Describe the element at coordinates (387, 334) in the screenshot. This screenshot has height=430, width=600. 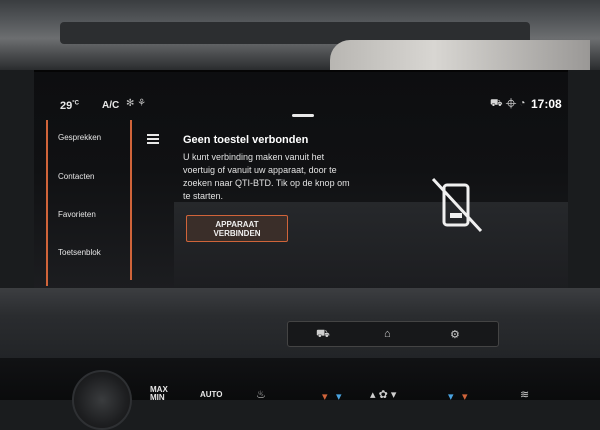
I see `home-icon: ⌂` at that location.